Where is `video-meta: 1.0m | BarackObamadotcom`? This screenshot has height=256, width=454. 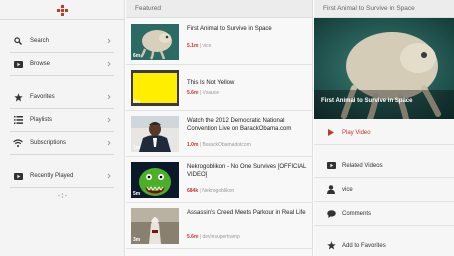
video-meta: 1.0m | BarackObamadotcom is located at coordinates (219, 145).